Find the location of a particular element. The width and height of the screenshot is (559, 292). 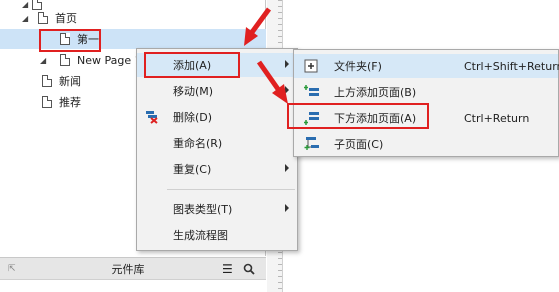

arrow-to-submenu-icon is located at coordinates (269, 77).